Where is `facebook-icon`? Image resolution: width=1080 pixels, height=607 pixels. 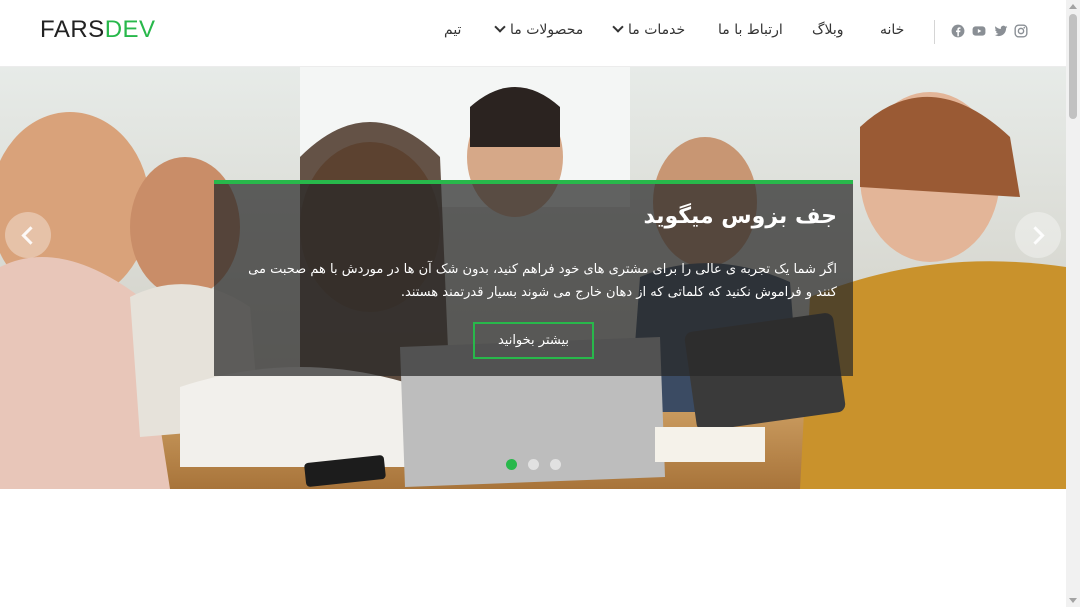 facebook-icon is located at coordinates (958, 32).